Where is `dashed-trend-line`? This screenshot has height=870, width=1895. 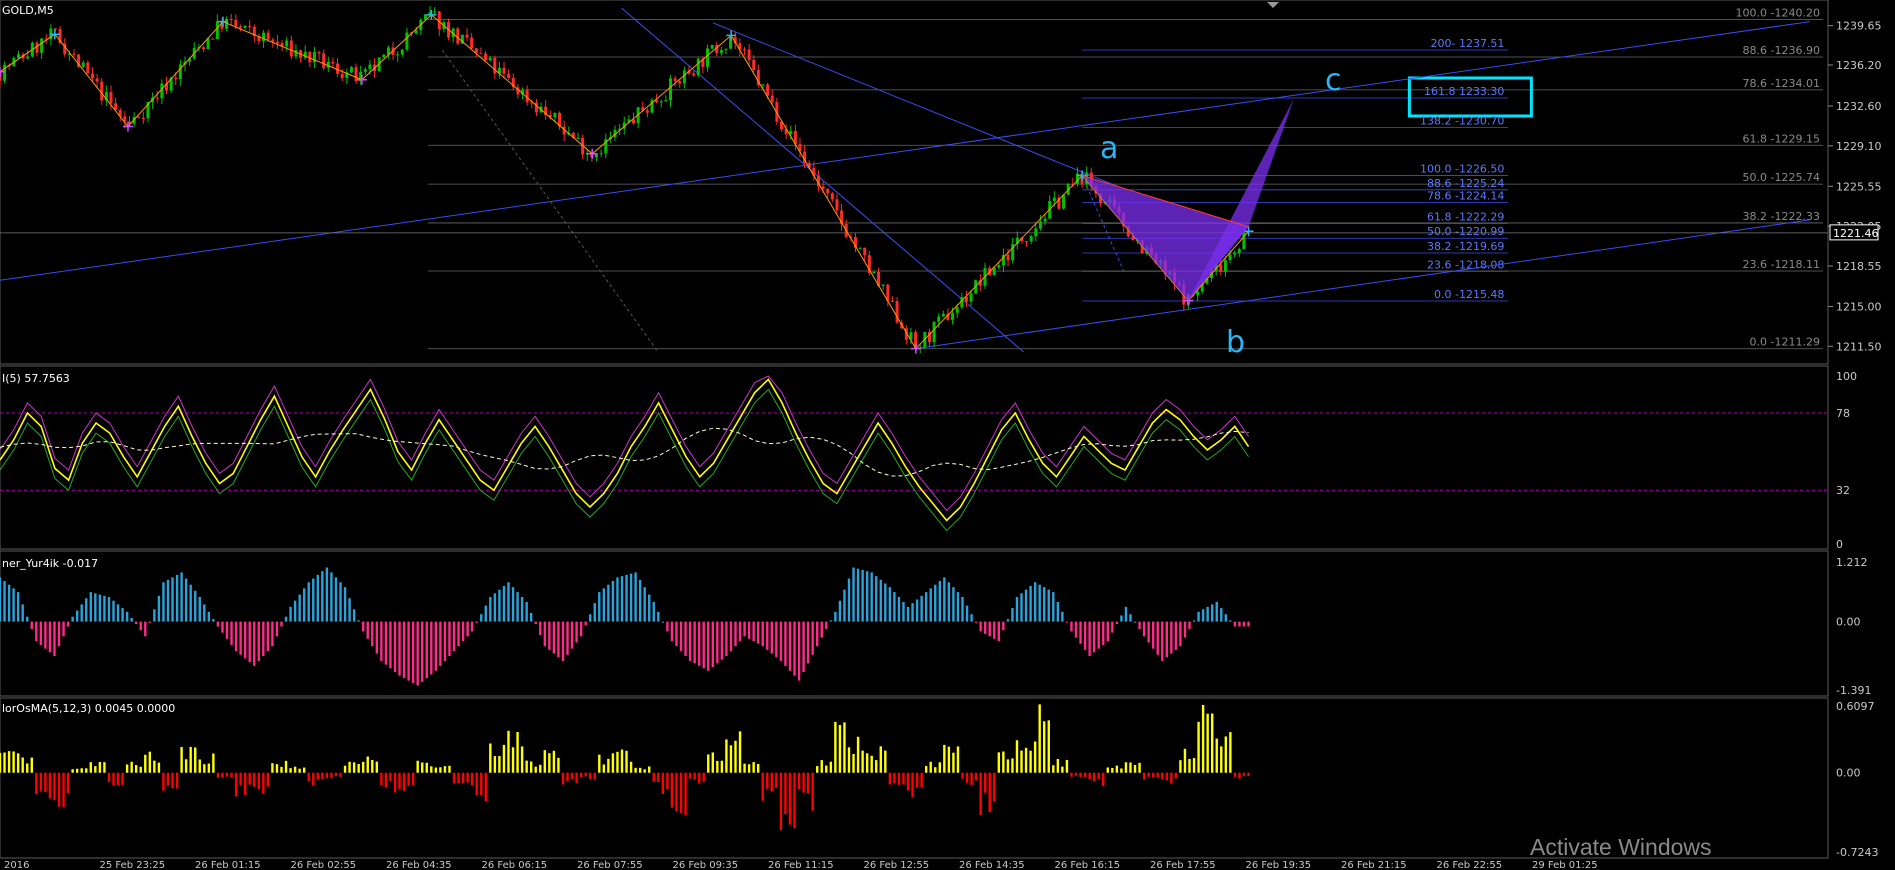 dashed-trend-line is located at coordinates (550, 201).